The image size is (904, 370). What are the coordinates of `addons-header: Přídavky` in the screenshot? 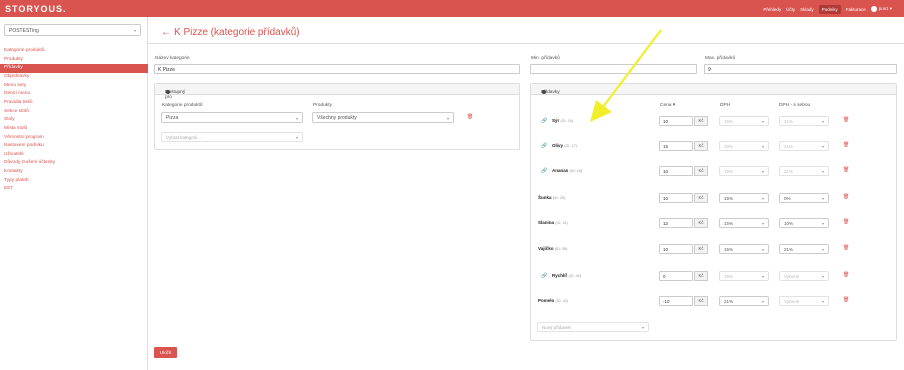 It's located at (713, 89).